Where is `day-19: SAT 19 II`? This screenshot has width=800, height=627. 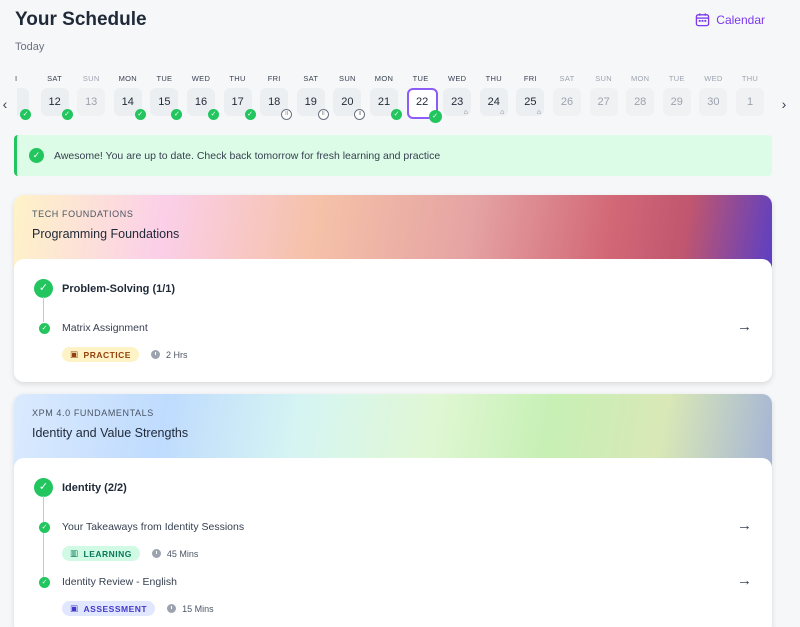
day-19: SAT 19 II is located at coordinates (312, 97).